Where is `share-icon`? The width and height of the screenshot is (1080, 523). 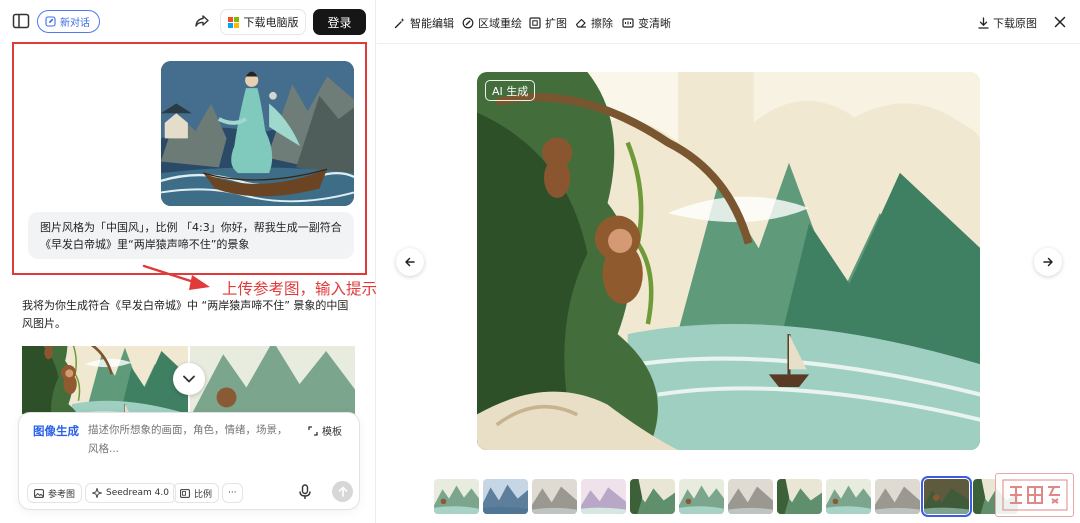
share-icon is located at coordinates (202, 21).